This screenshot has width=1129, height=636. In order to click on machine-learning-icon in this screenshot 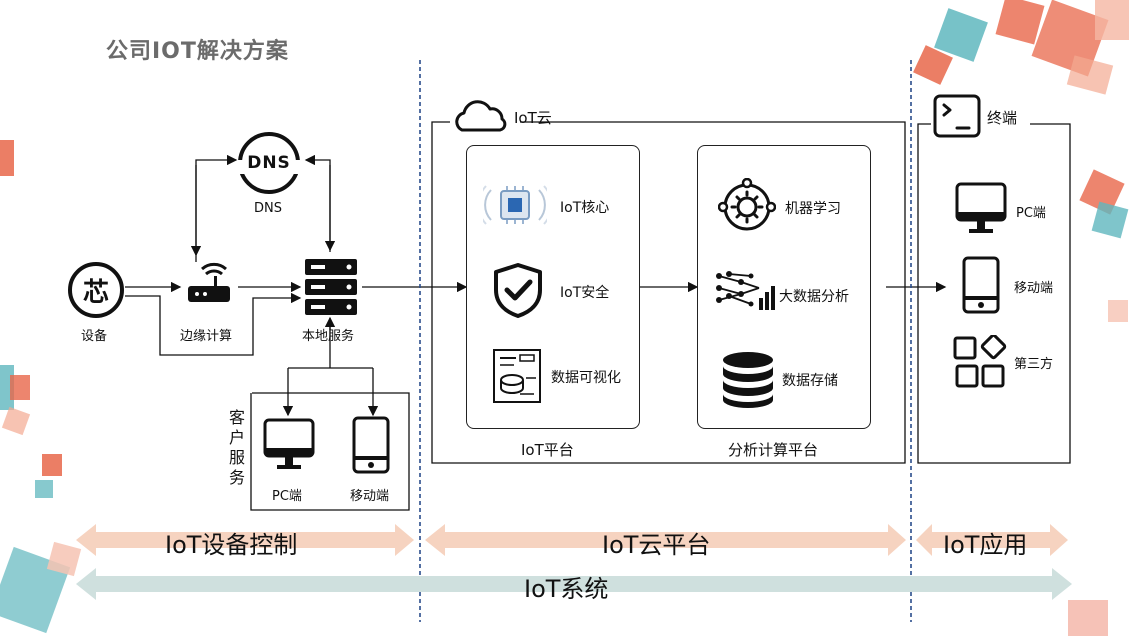, I will do `click(747, 204)`.